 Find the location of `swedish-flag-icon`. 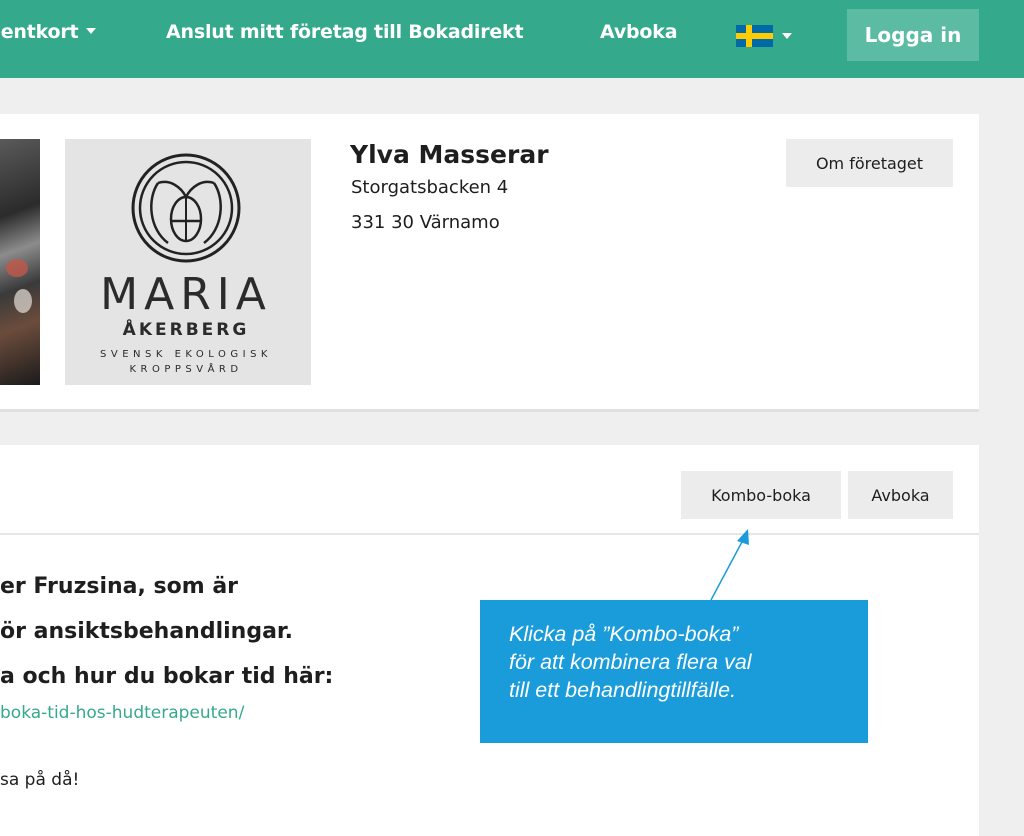

swedish-flag-icon is located at coordinates (754, 36).